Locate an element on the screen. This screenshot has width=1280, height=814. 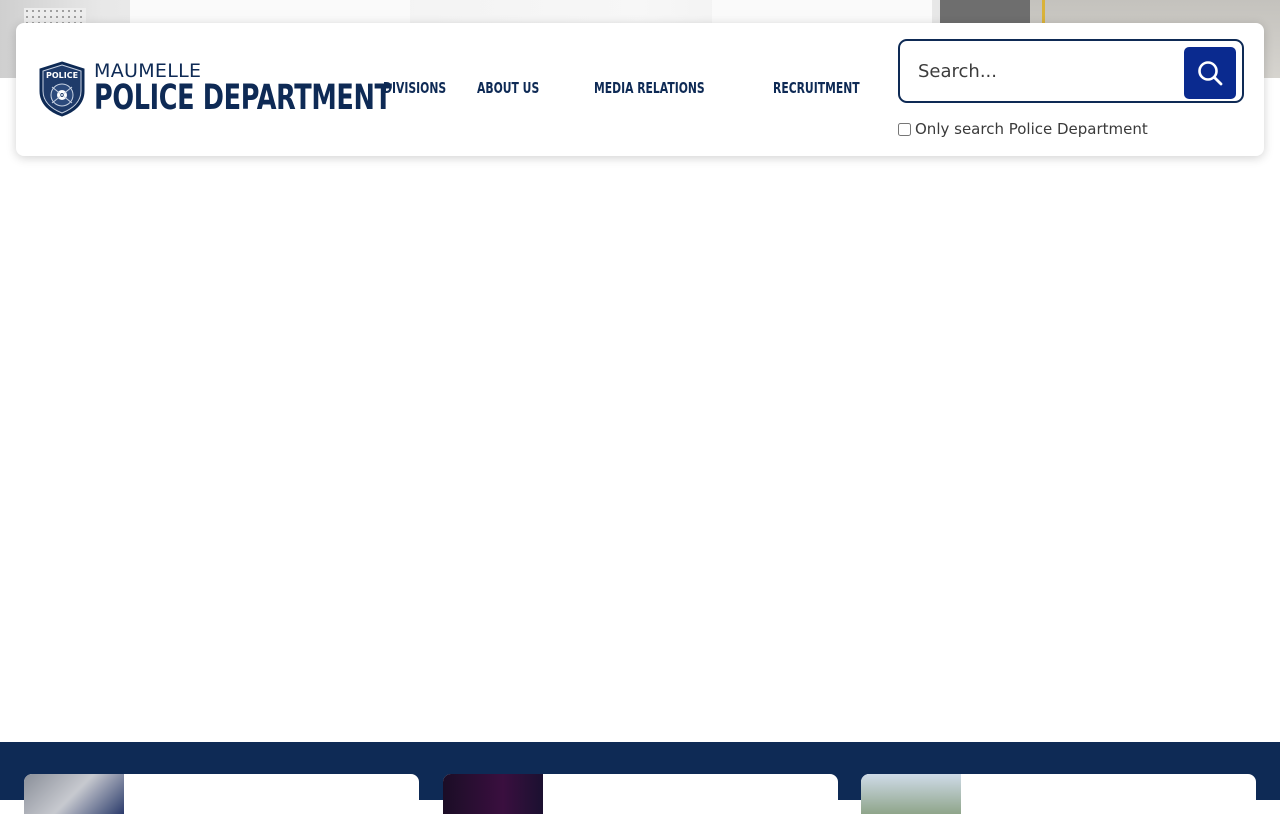
home-logo-link: POLICE MAUMELLE POLICE DEPARTMENT is located at coordinates (215, 89).